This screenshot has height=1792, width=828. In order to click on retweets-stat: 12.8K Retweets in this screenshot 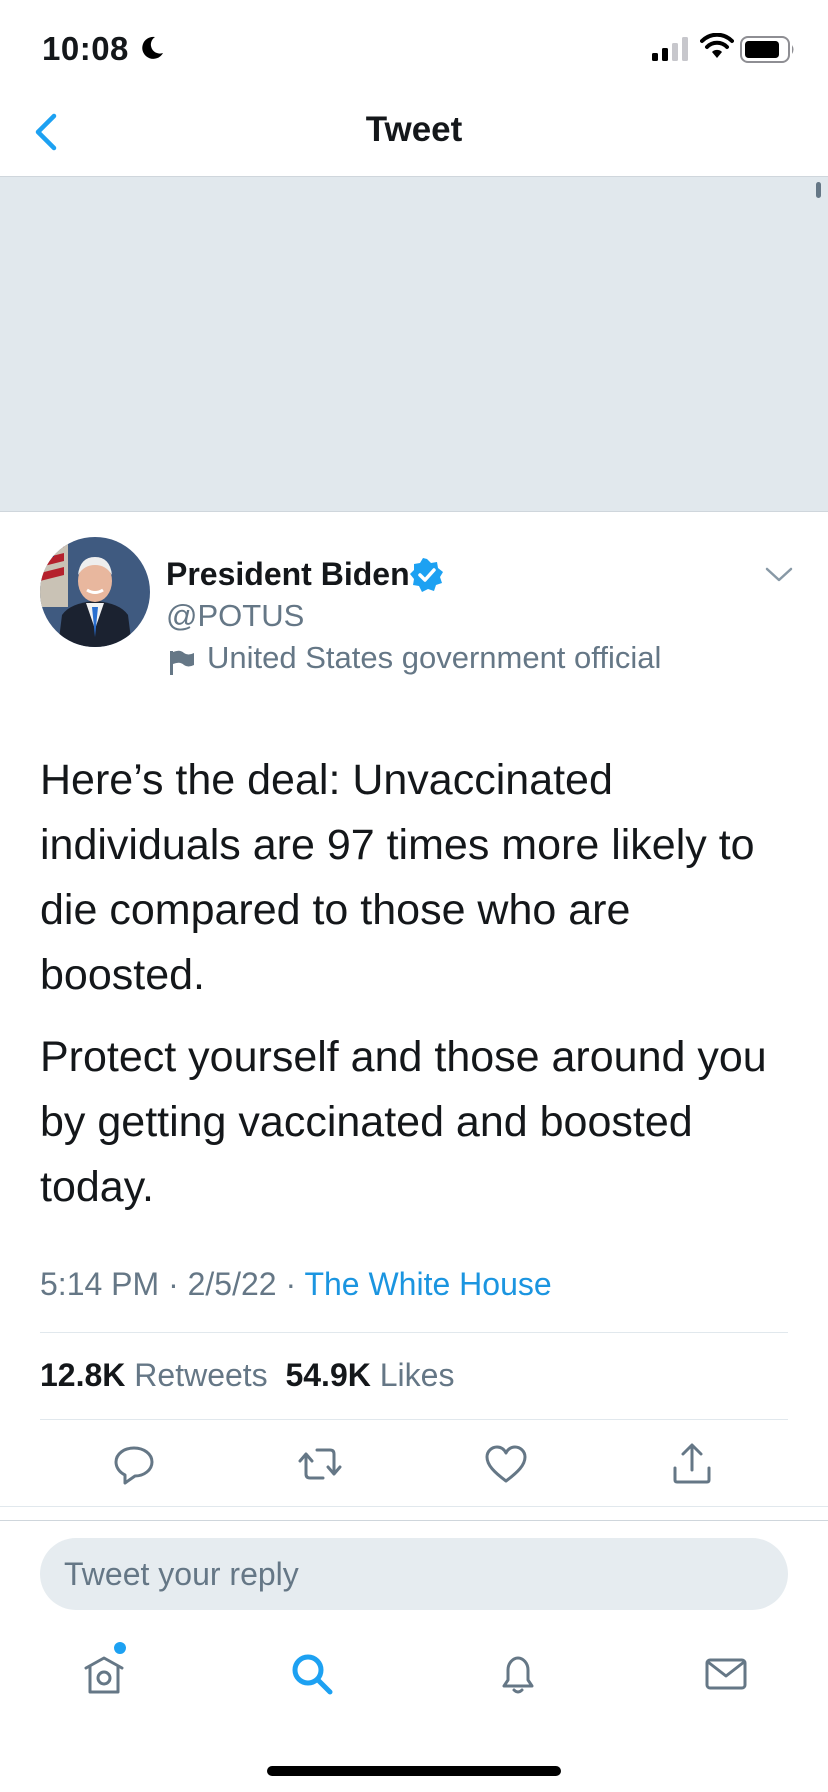, I will do `click(154, 1375)`.